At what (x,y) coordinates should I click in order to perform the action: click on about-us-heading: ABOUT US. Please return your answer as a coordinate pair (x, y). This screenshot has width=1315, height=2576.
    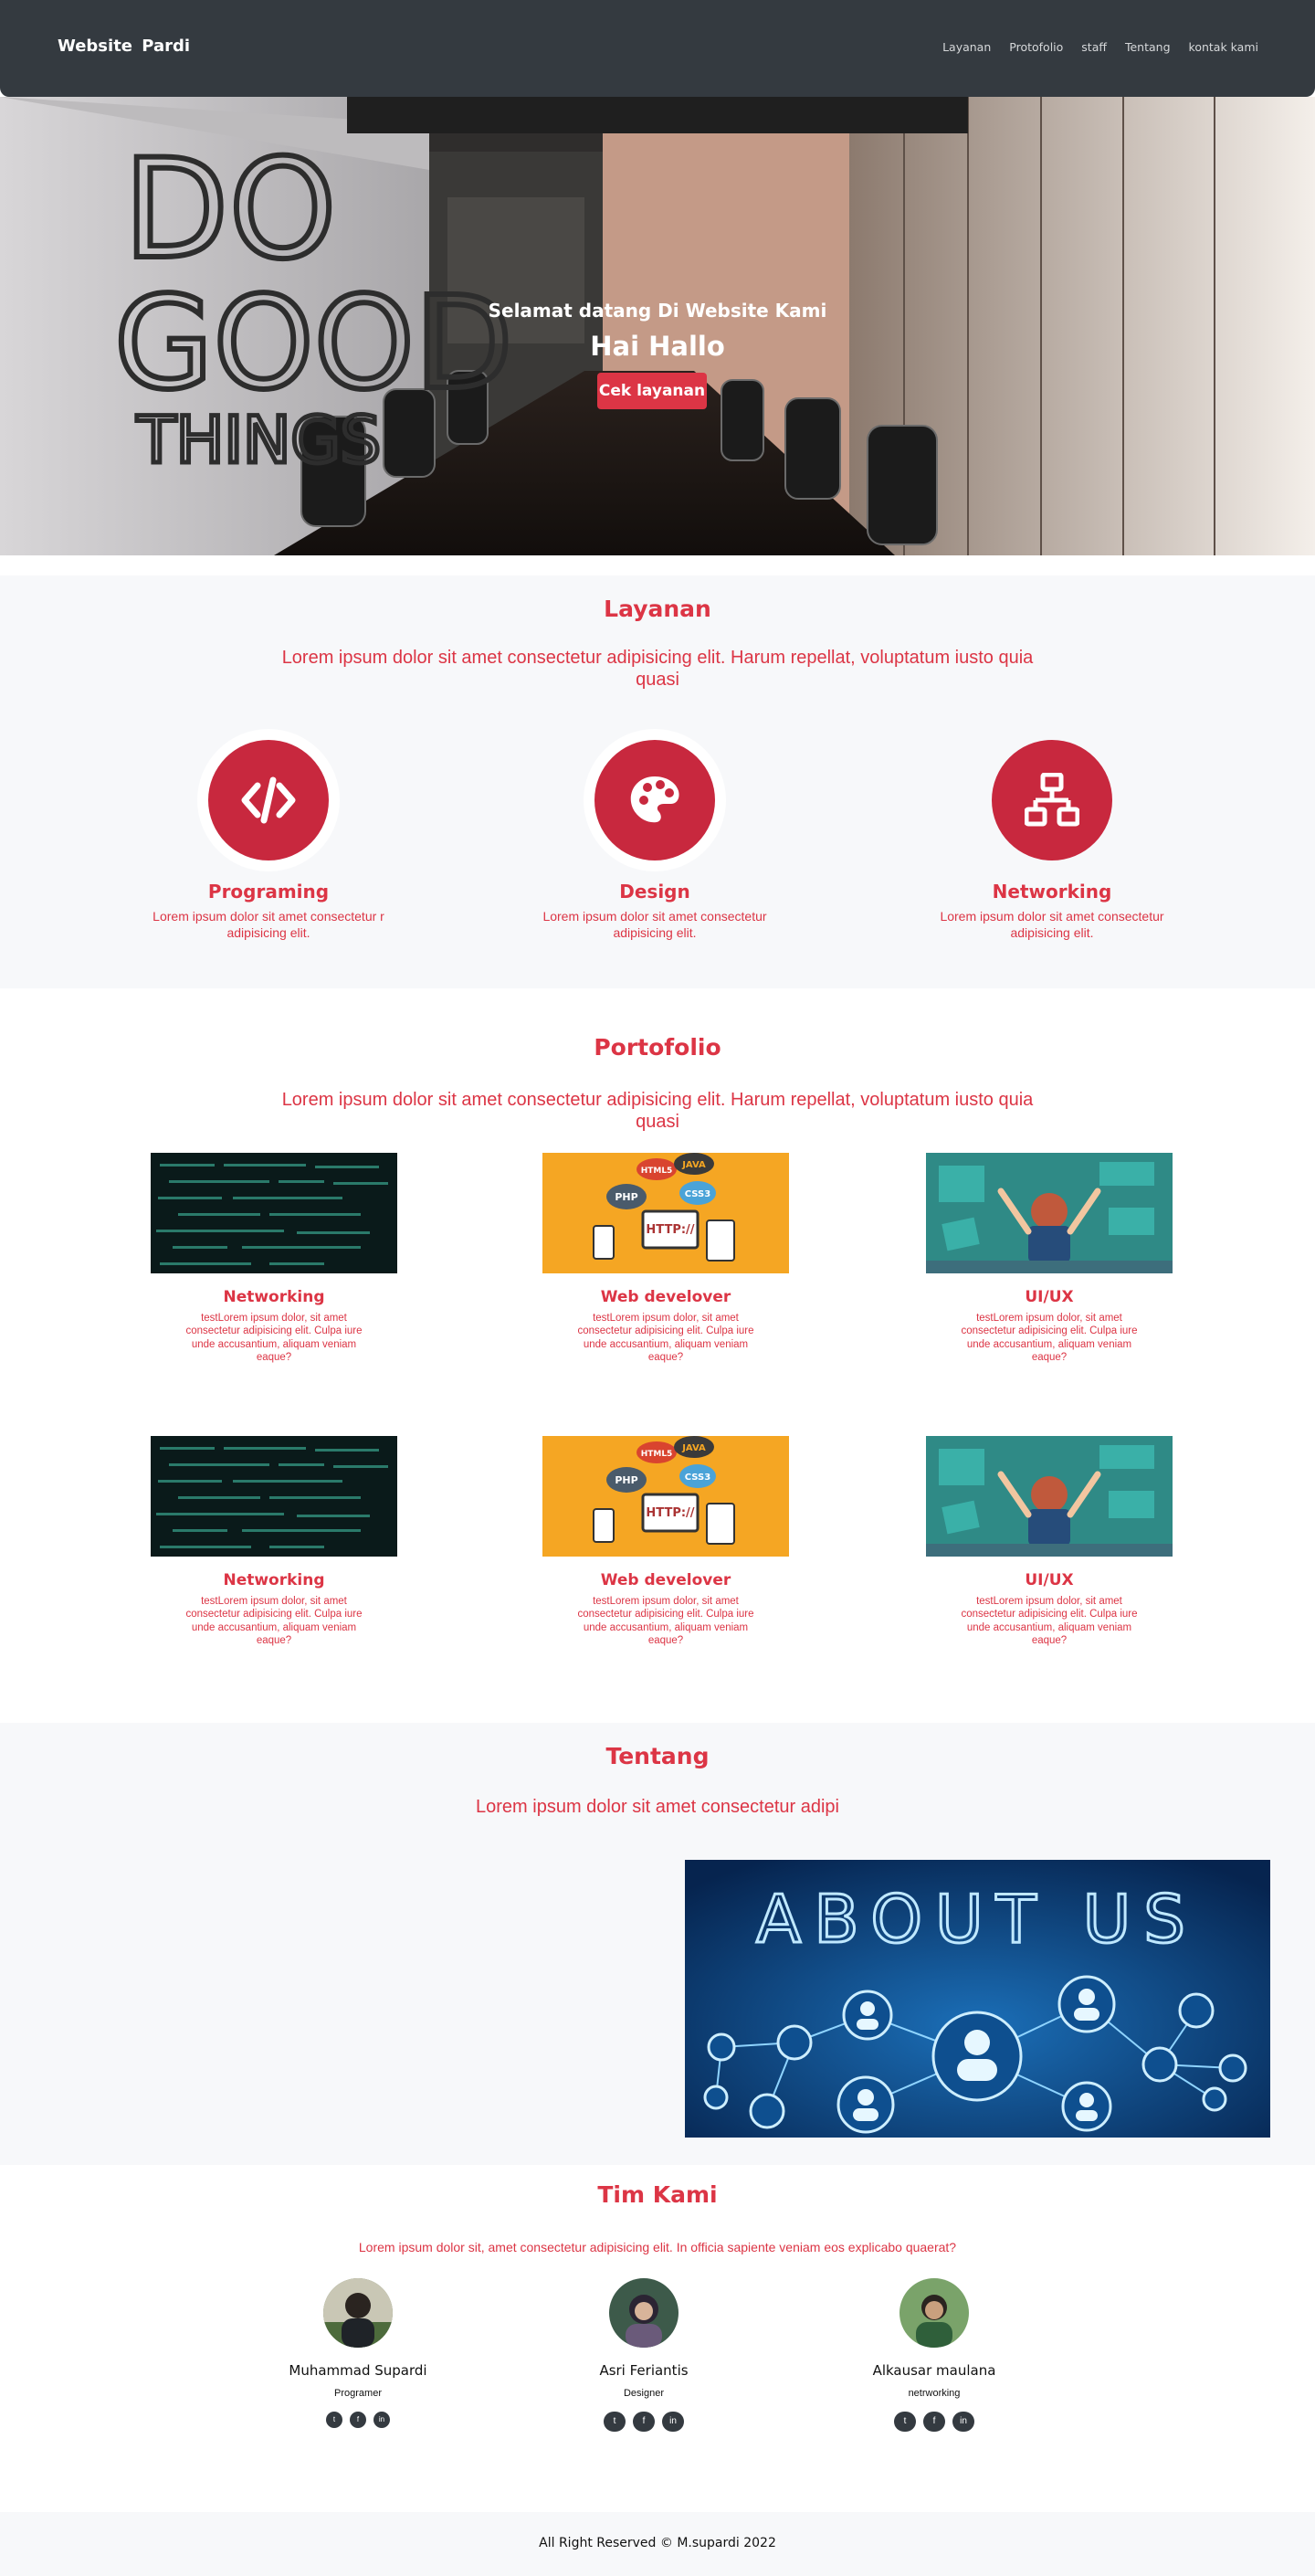
    Looking at the image, I should click on (977, 1919).